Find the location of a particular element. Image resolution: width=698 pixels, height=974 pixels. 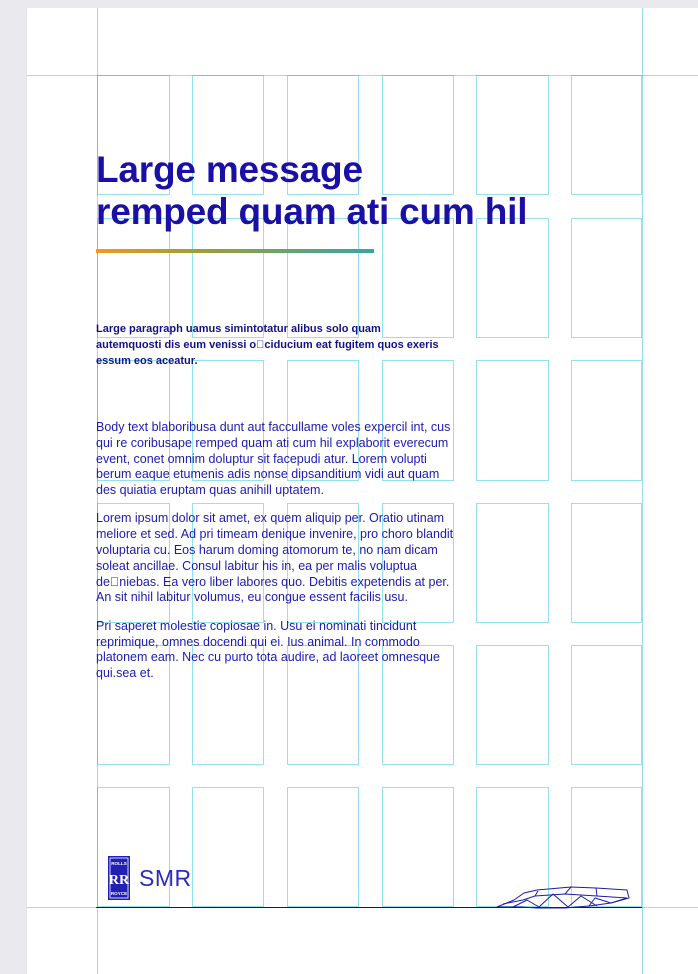

headline-line-2: remped quam ati cum hil is located at coordinates (312, 211).